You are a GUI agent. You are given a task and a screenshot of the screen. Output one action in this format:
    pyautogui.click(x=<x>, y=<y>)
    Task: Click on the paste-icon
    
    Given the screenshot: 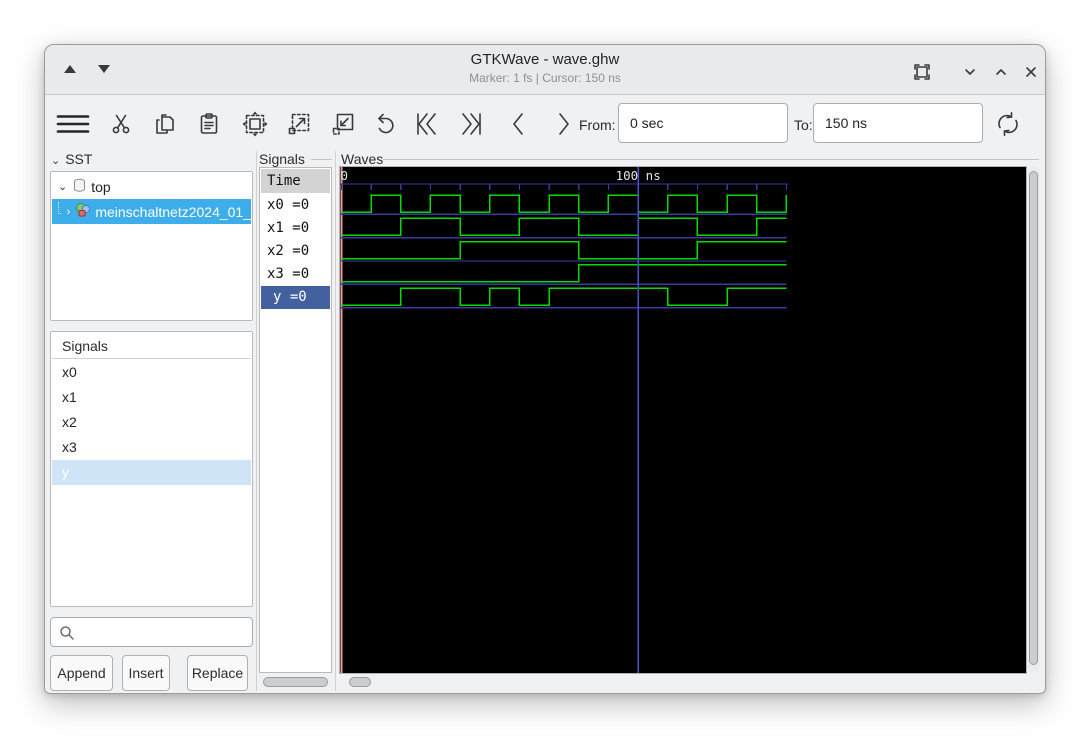 What is the action you would take?
    pyautogui.click(x=209, y=123)
    